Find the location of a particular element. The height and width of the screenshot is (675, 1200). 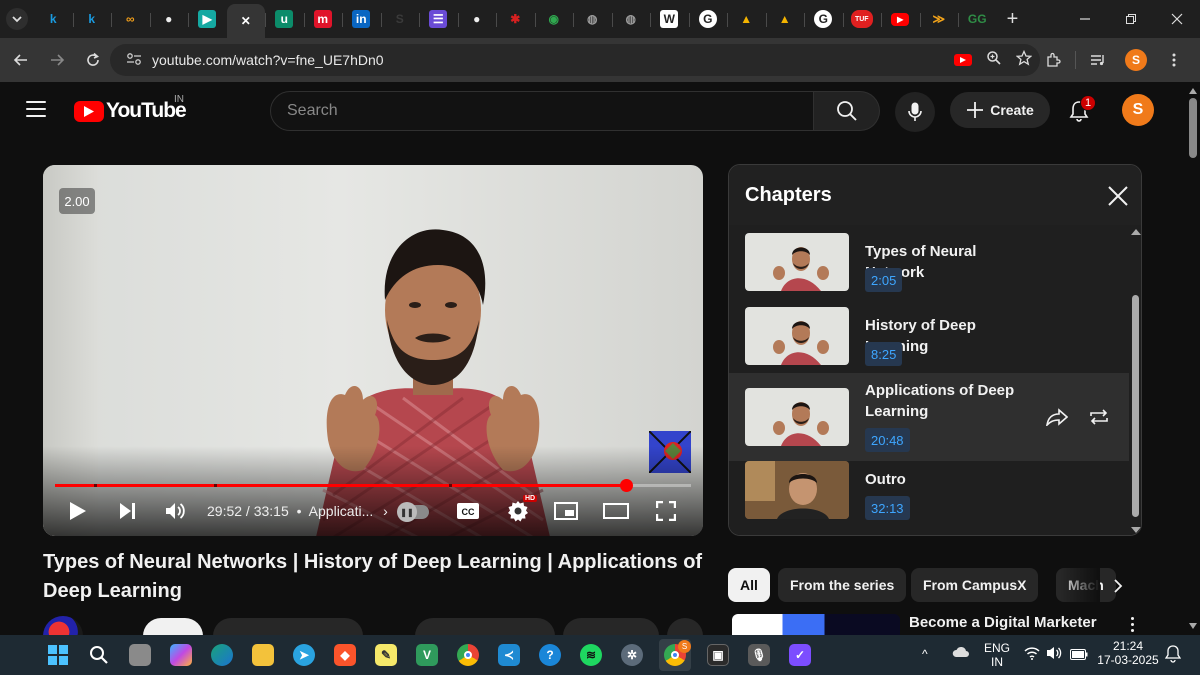

restore-button is located at coordinates (1131, 19).